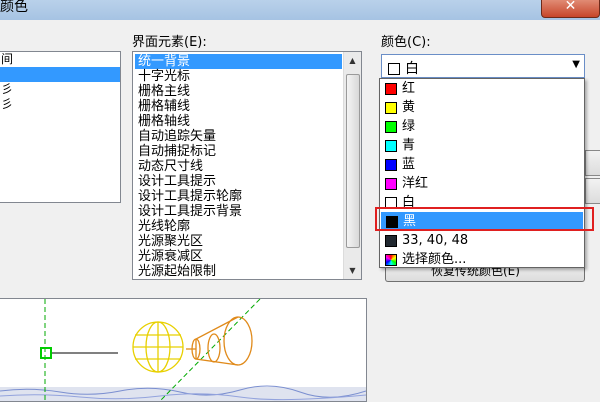 This screenshot has width=600, height=402. Describe the element at coordinates (352, 270) in the screenshot. I see `scroll-down-icon: ▼` at that location.